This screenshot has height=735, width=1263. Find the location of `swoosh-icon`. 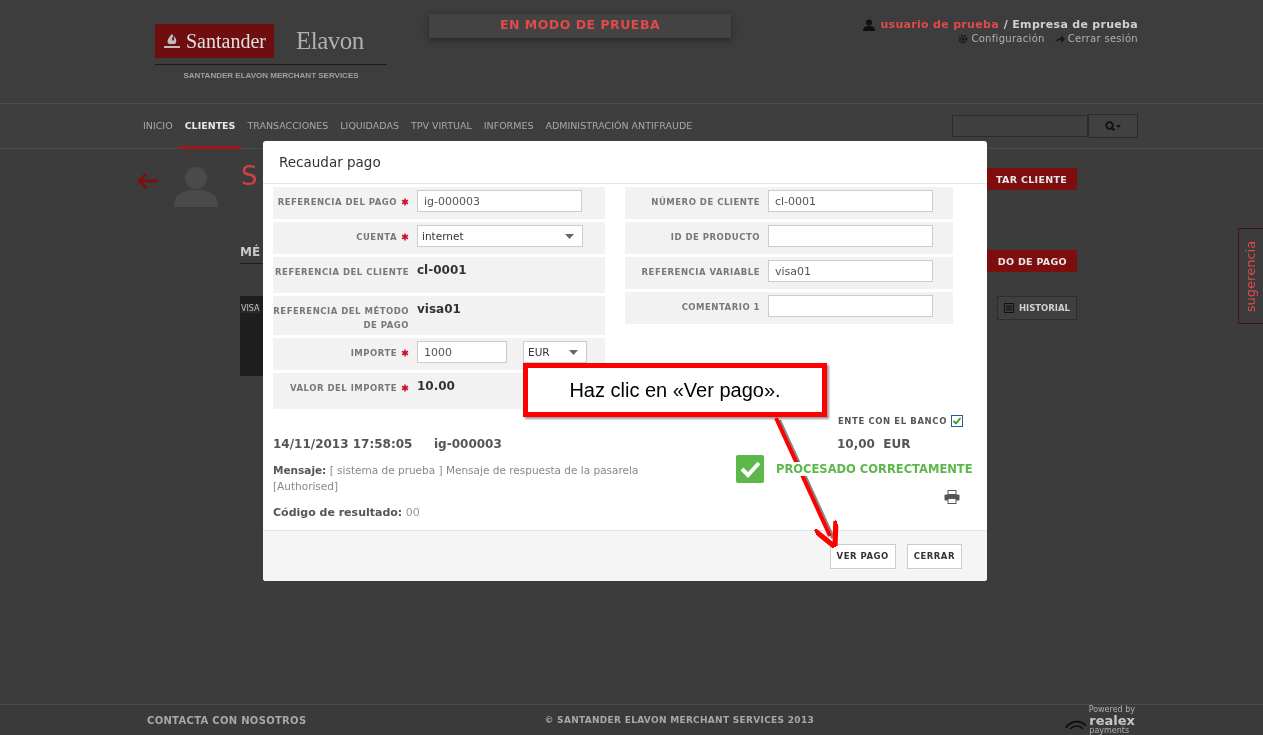

swoosh-icon is located at coordinates (1076, 724).